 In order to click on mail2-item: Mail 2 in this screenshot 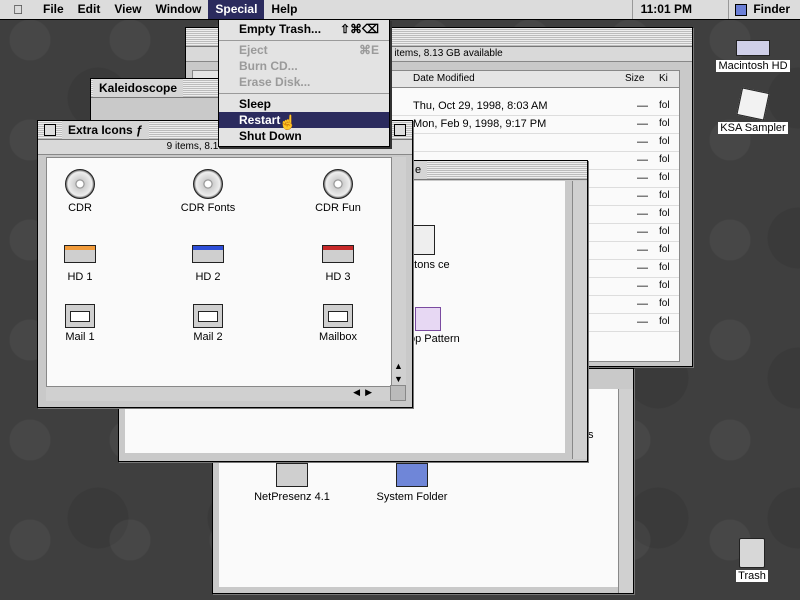, I will do `click(208, 322)`.